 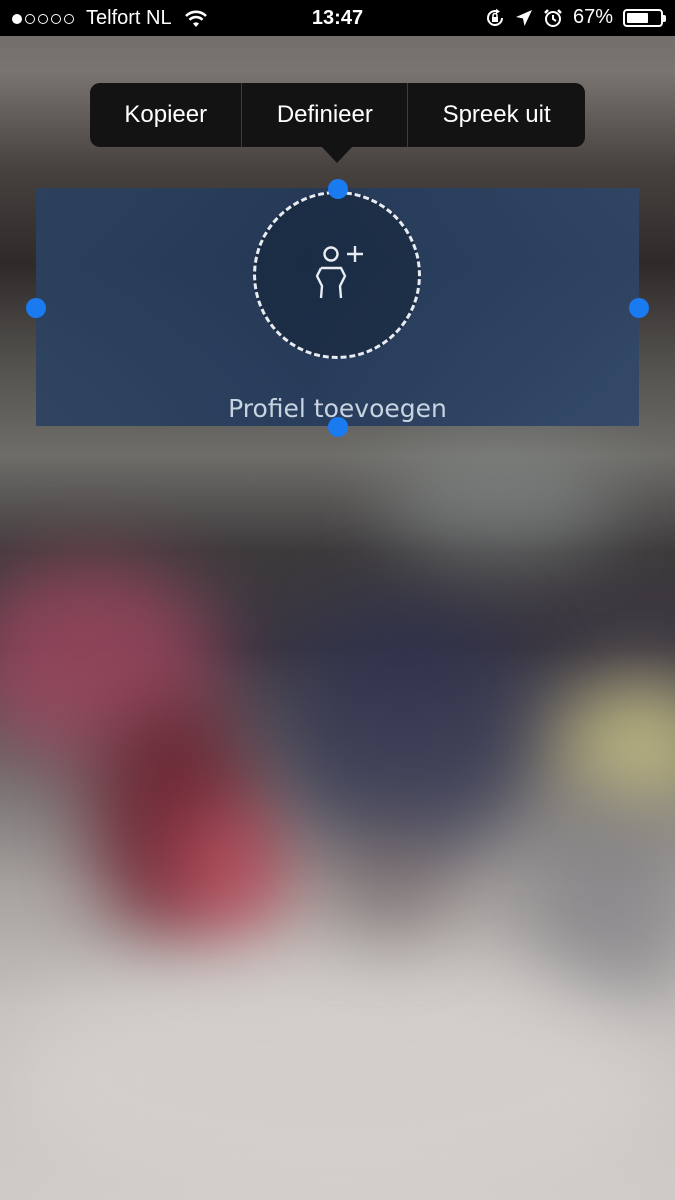 What do you see at coordinates (553, 17) in the screenshot?
I see `alarm-icon` at bounding box center [553, 17].